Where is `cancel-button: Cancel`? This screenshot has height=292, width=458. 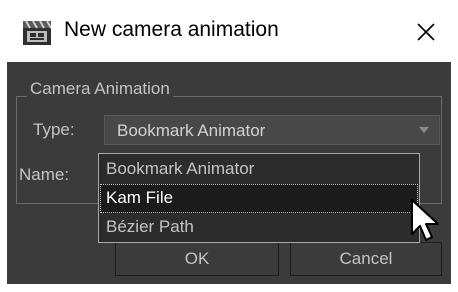
cancel-button: Cancel is located at coordinates (366, 259).